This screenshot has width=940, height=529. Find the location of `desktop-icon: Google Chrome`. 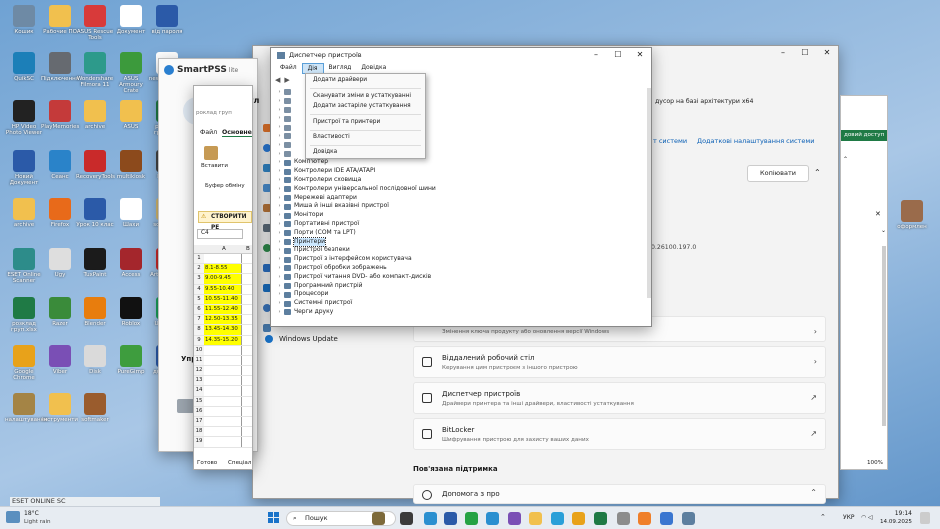

desktop-icon: Google Chrome is located at coordinates (24, 363).